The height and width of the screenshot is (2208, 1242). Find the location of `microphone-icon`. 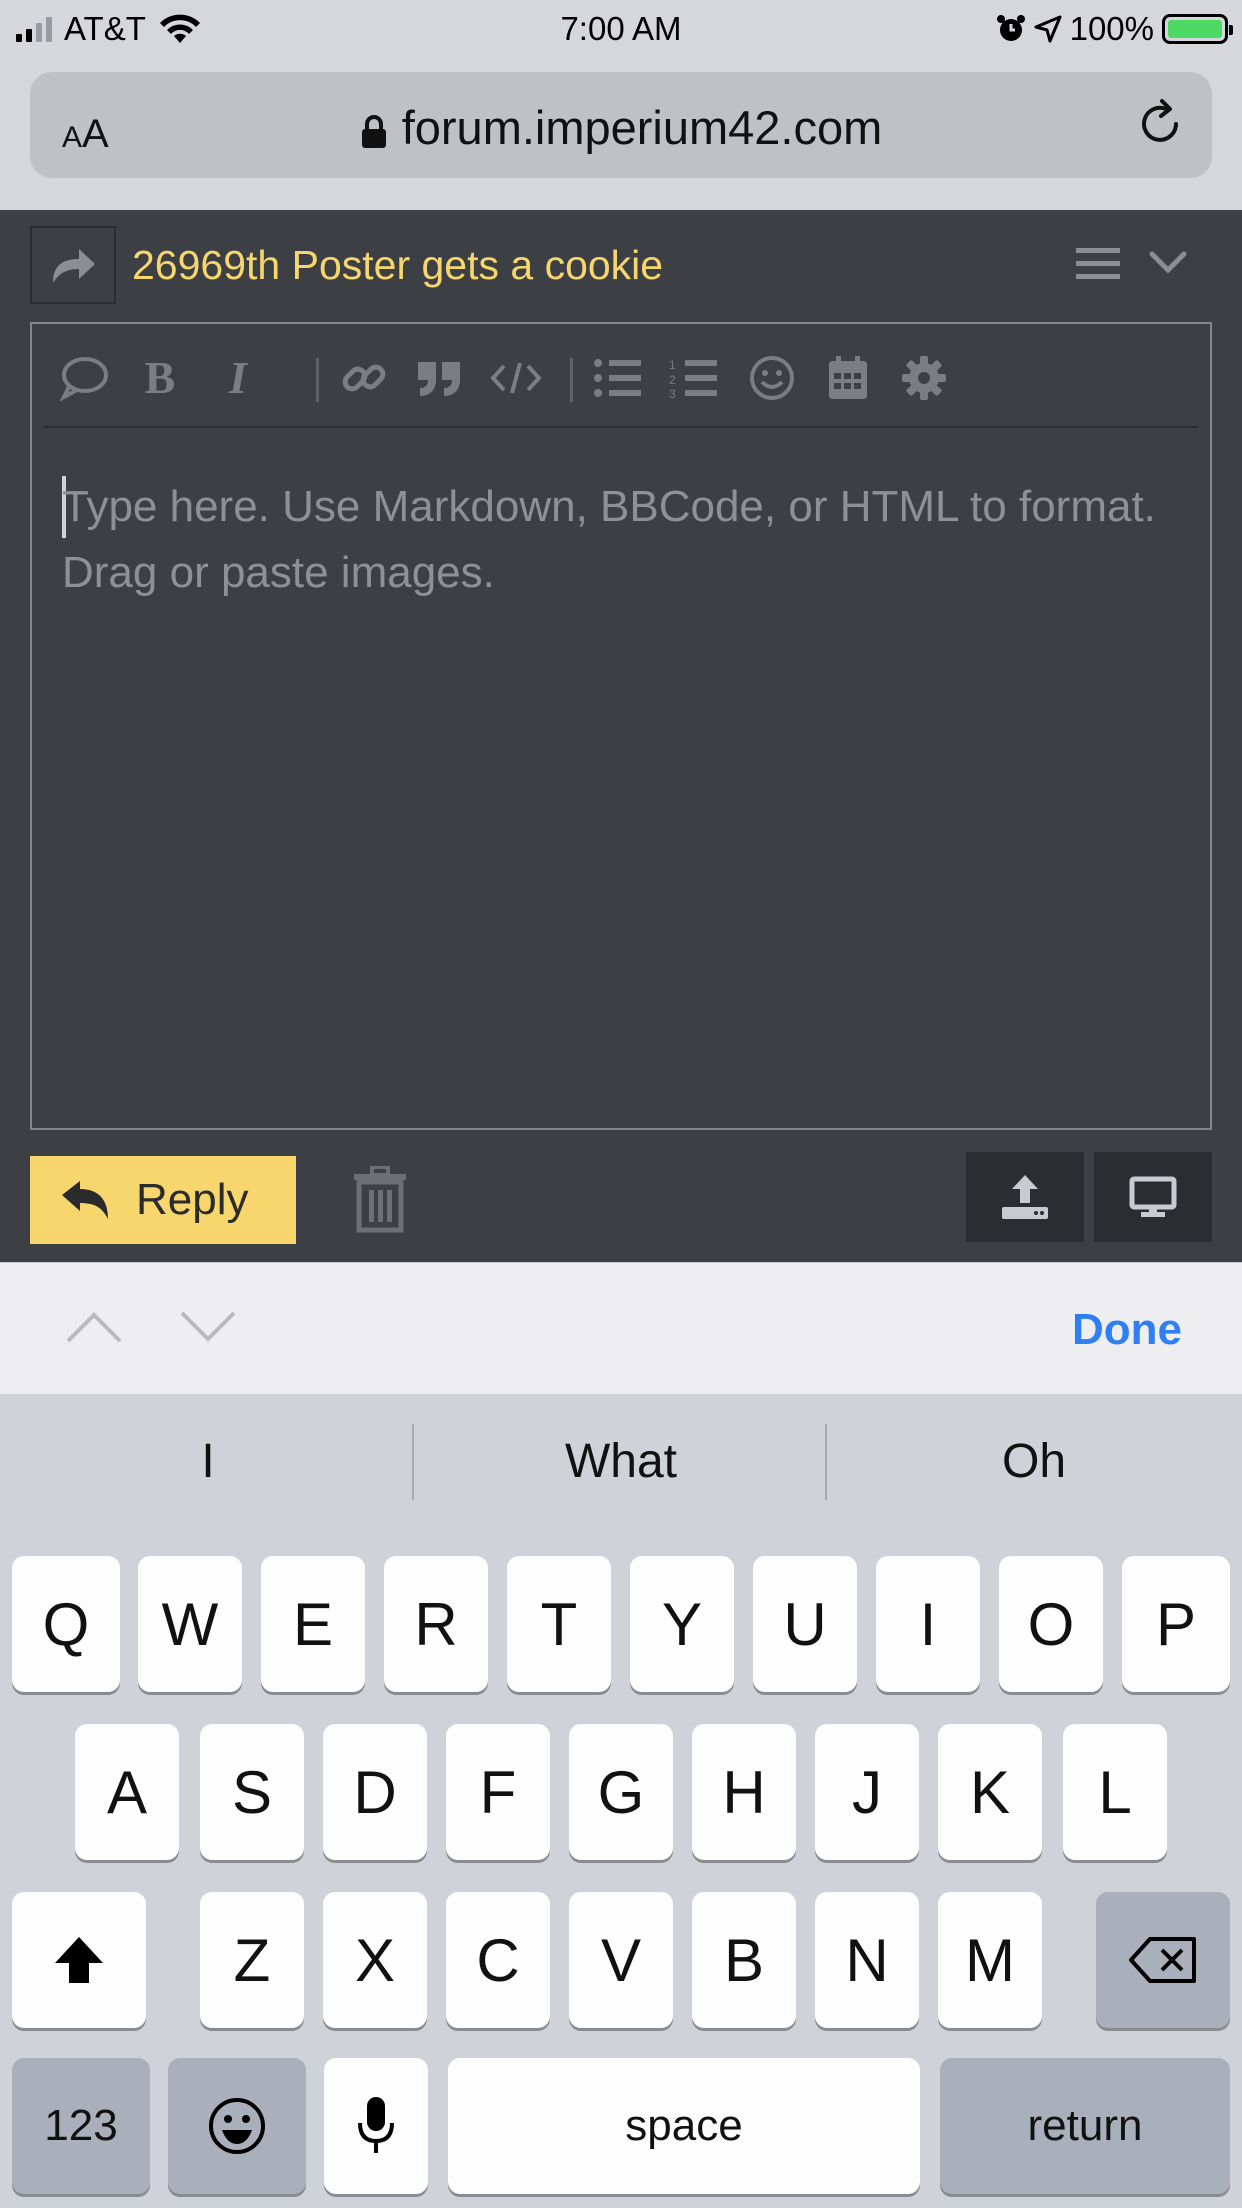

microphone-icon is located at coordinates (376, 2125).